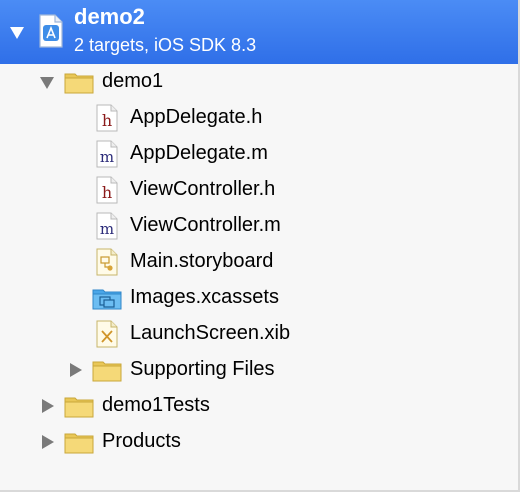 The image size is (520, 492). Describe the element at coordinates (51, 31) in the screenshot. I see `xcode-project-icon` at that location.